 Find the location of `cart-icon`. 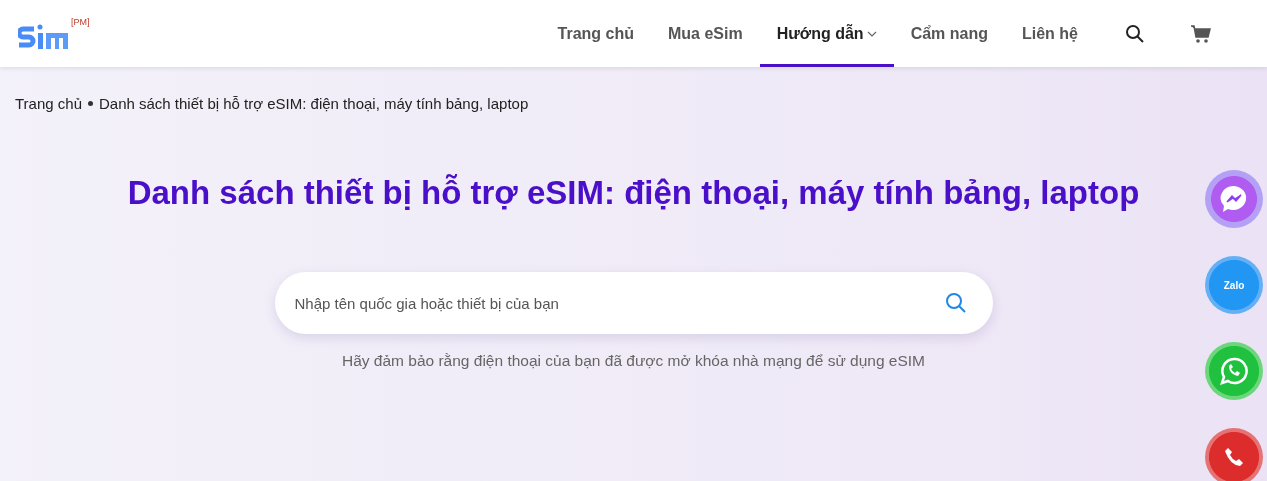

cart-icon is located at coordinates (1201, 33).